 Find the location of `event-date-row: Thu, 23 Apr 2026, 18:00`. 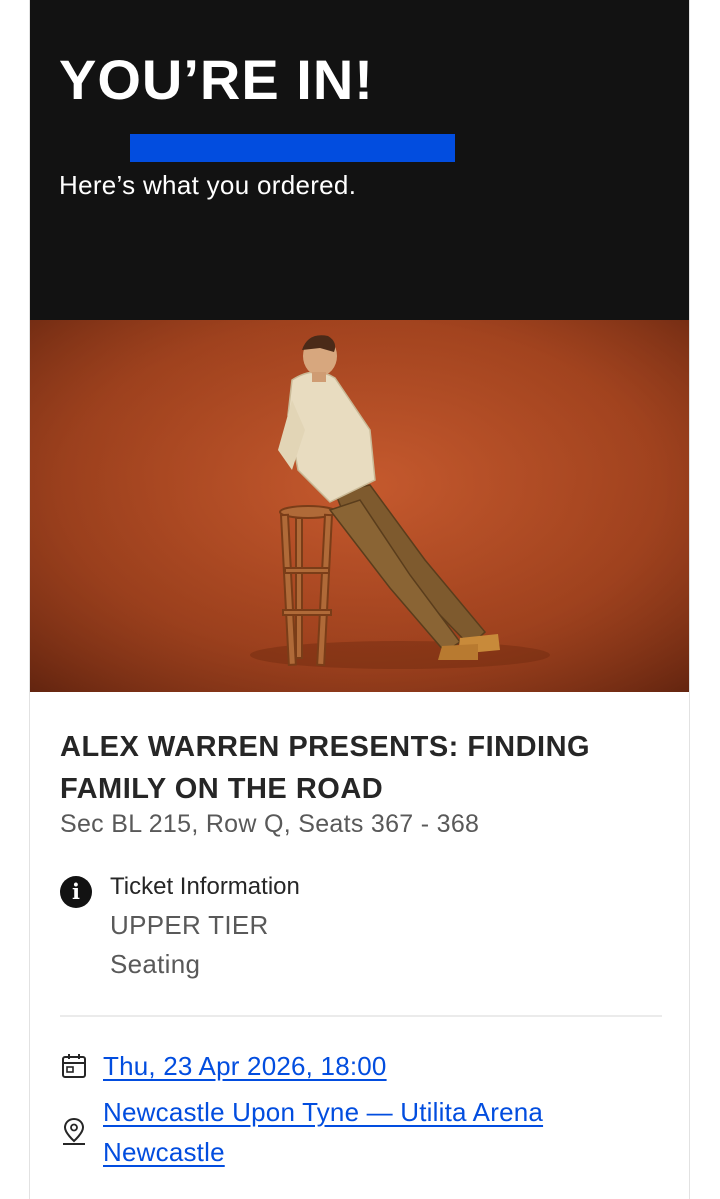

event-date-row: Thu, 23 Apr 2026, 18:00 is located at coordinates (360, 1068).